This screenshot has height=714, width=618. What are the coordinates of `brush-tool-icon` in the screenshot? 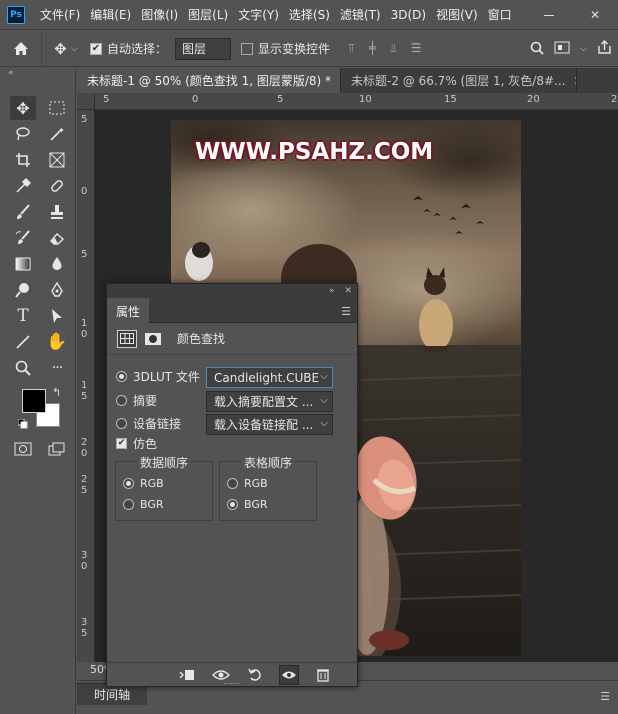 It's located at (23, 212).